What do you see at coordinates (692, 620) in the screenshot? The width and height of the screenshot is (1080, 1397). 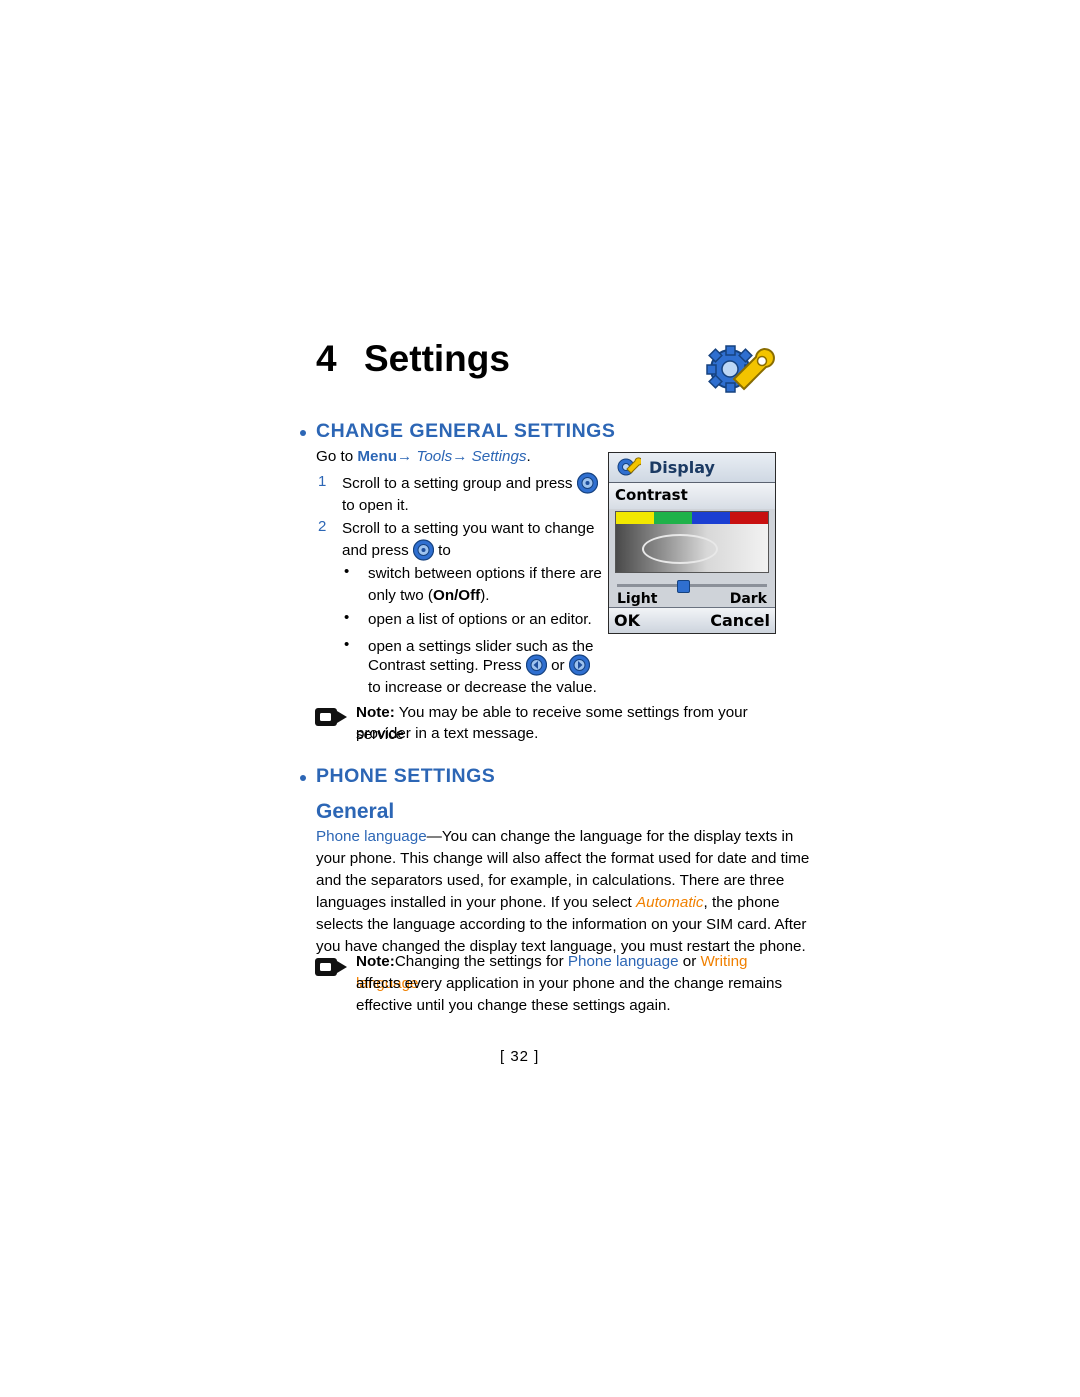 I see `softkey-bar: OK Cancel` at bounding box center [692, 620].